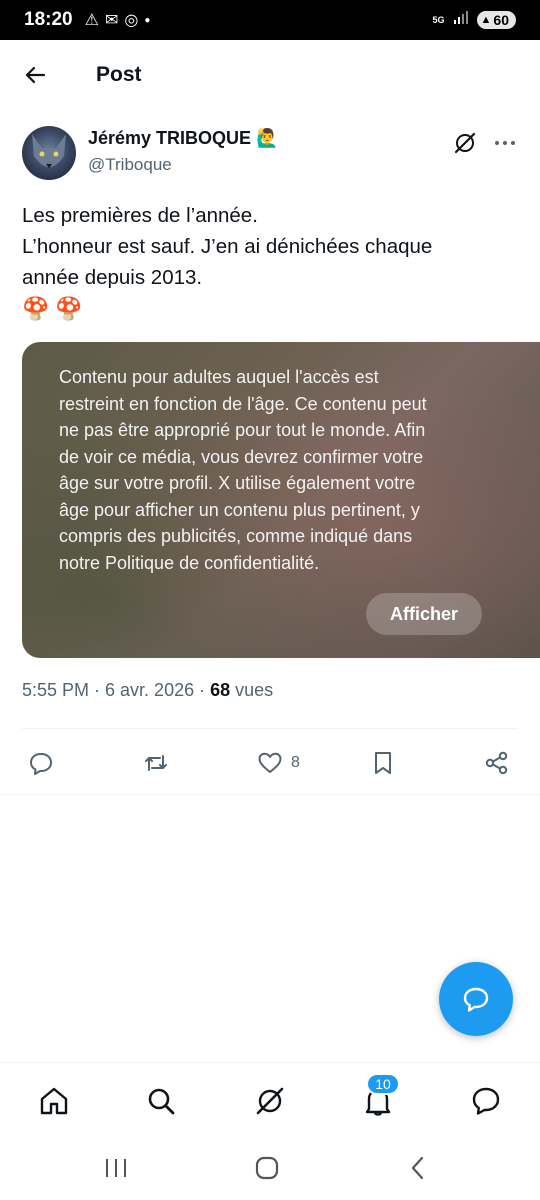 The width and height of the screenshot is (540, 1200). I want to click on post-meta: 5:55 PM · 6 avr. 2026 · 68 vues, so click(147, 690).